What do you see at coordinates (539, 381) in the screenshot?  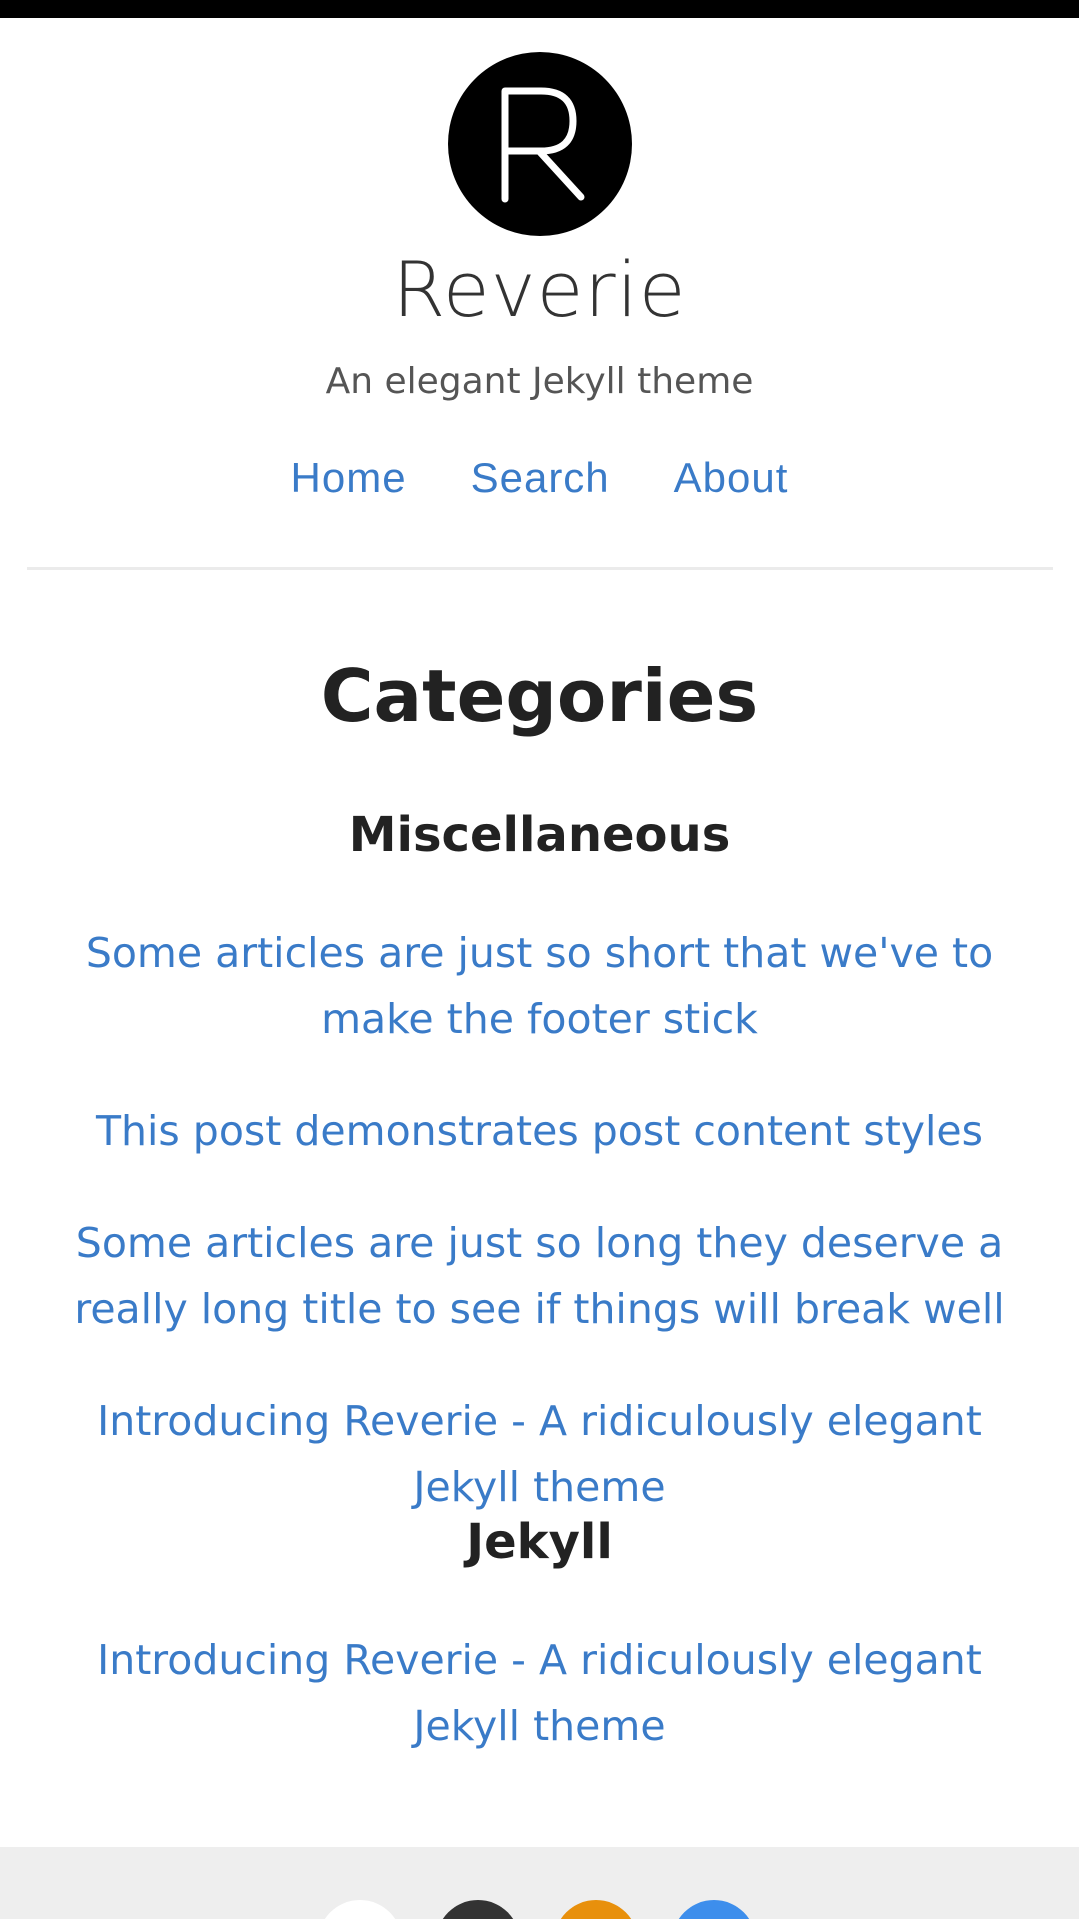 I see `site-tagline: An elegant Jekyll theme` at bounding box center [539, 381].